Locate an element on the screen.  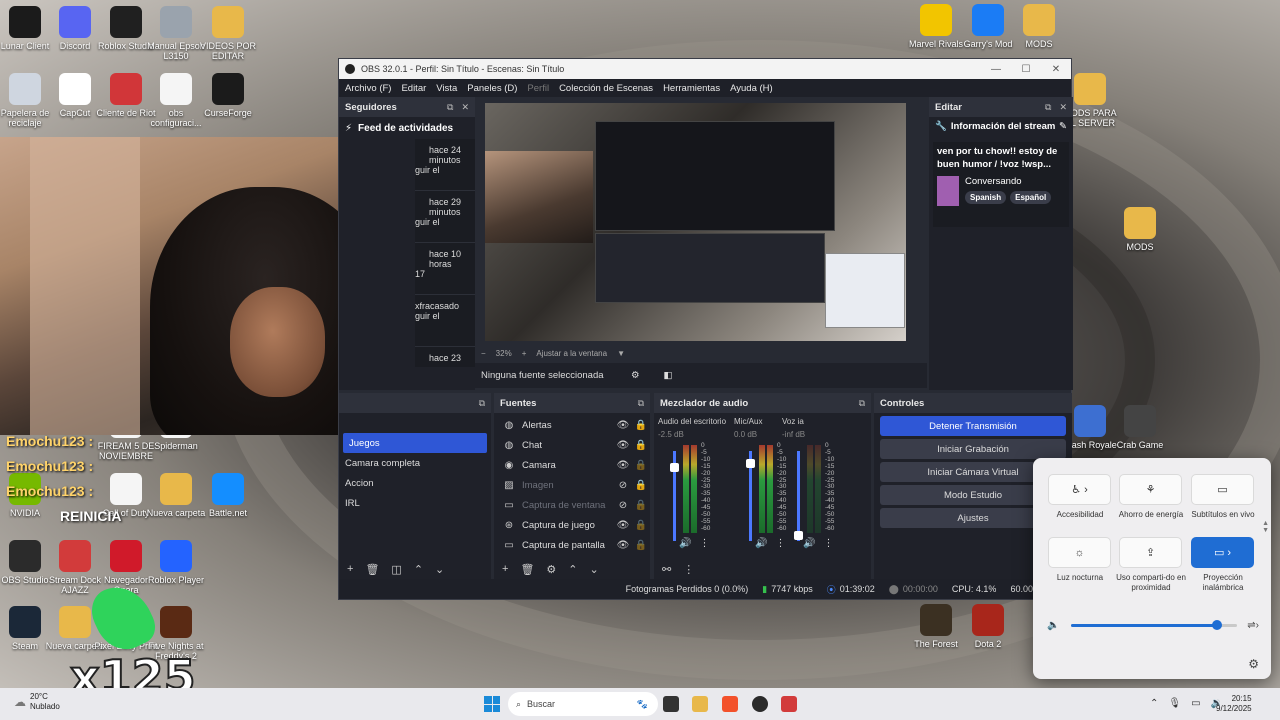
desktop-icon: Dota 2 is located at coordinates (988, 626).